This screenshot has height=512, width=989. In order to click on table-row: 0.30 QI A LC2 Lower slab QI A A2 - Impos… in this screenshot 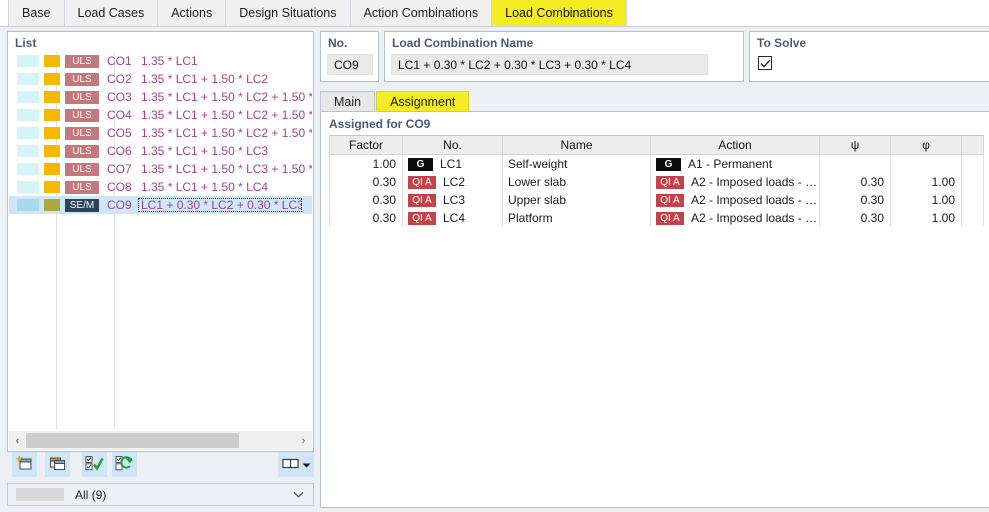, I will do `click(656, 182)`.